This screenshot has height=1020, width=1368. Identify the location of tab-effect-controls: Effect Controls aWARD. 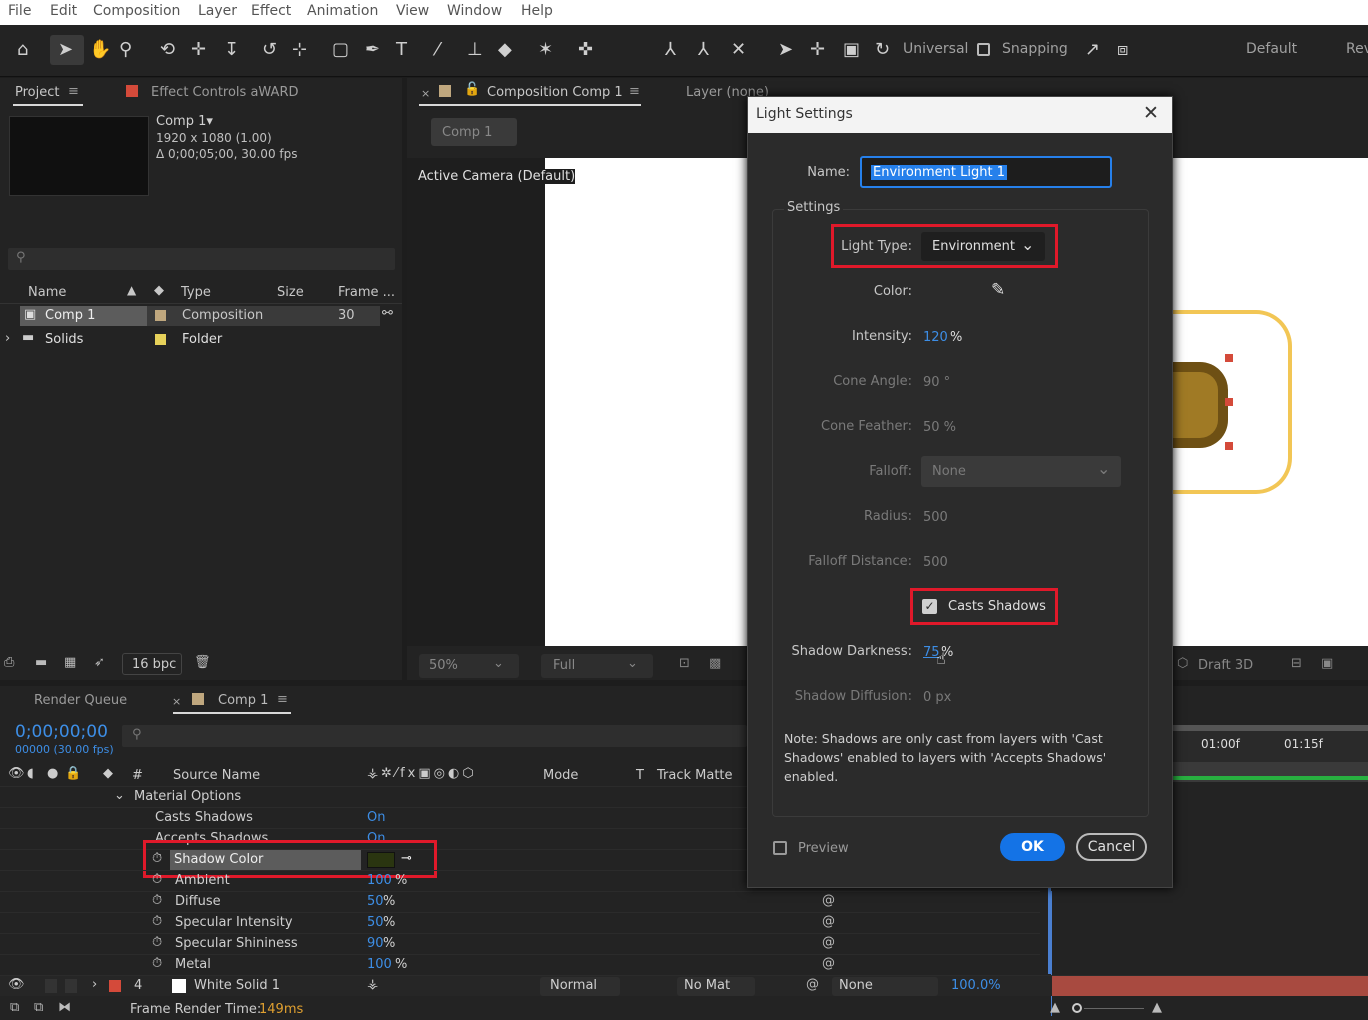
(225, 92).